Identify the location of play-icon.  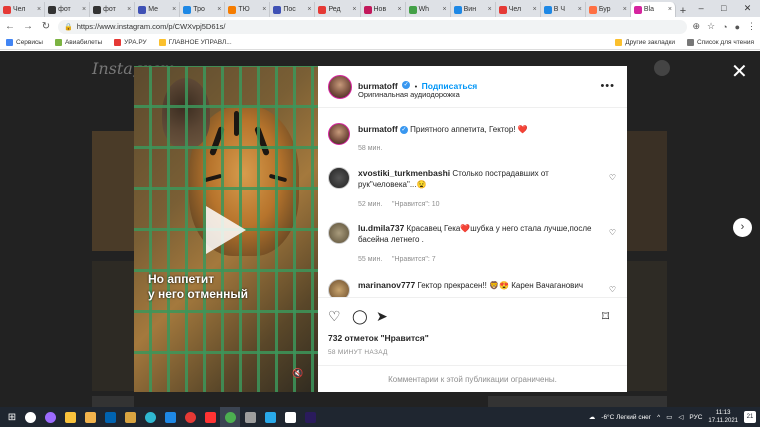
(226, 230).